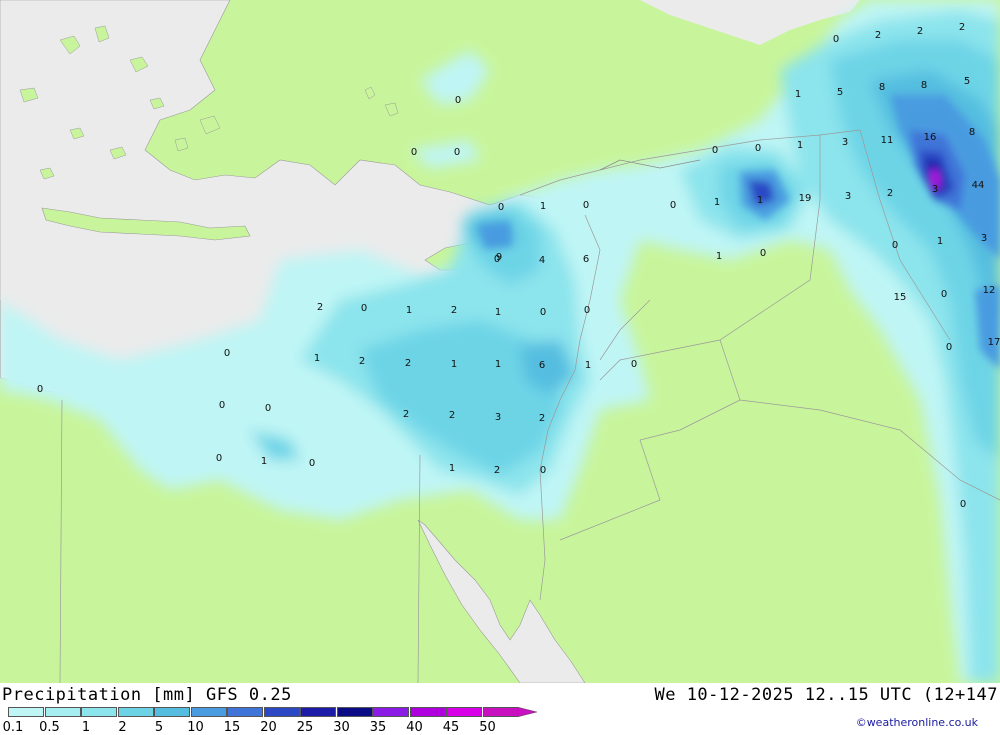 The width and height of the screenshot is (1000, 735). What do you see at coordinates (930, 137) in the screenshot?
I see `value-label: 16` at bounding box center [930, 137].